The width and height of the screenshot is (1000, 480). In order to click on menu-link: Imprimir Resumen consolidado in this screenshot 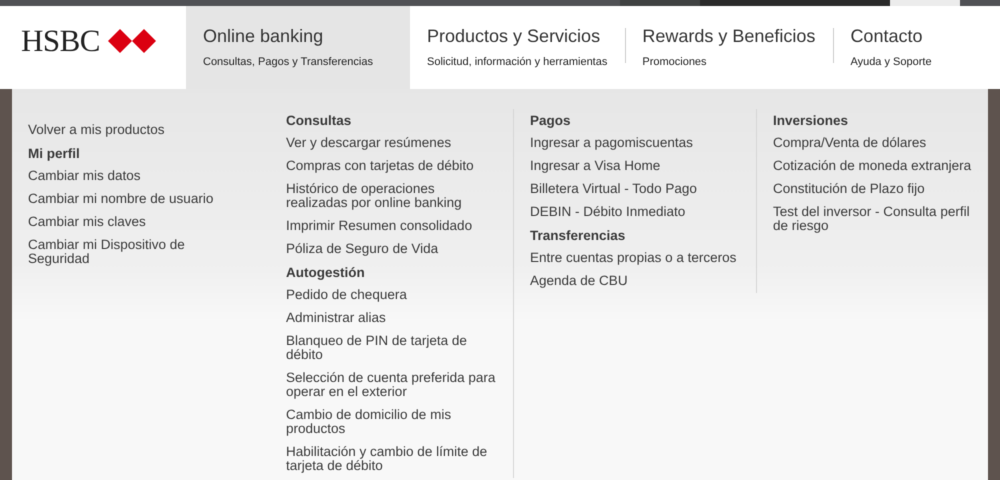, I will do `click(379, 226)`.